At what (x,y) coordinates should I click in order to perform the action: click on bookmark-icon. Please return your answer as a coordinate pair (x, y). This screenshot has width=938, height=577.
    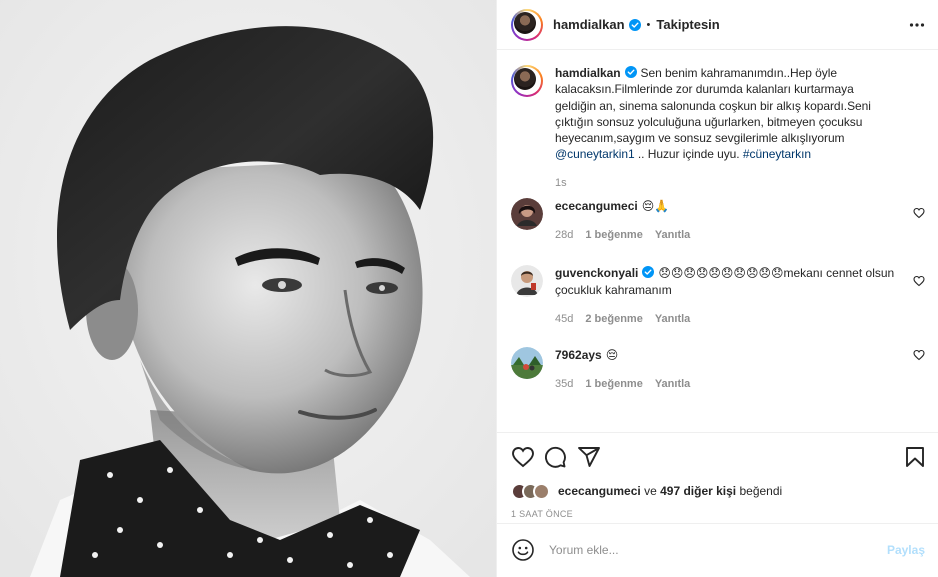
    Looking at the image, I should click on (915, 457).